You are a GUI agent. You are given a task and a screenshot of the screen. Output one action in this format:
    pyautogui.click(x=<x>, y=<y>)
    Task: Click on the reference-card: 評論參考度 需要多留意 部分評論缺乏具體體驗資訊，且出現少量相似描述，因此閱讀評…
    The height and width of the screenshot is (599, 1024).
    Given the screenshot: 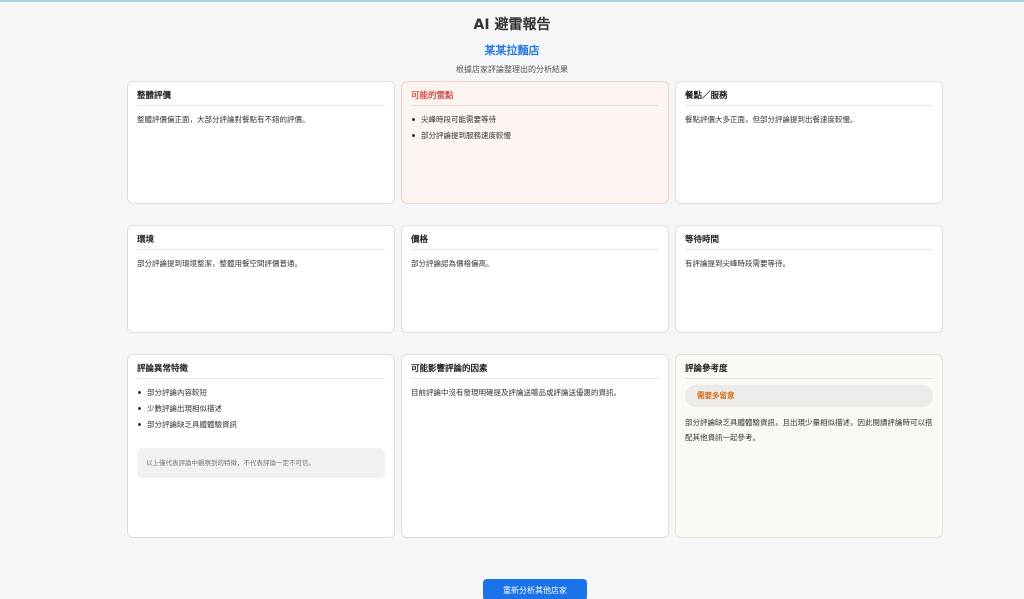 What is the action you would take?
    pyautogui.click(x=809, y=446)
    